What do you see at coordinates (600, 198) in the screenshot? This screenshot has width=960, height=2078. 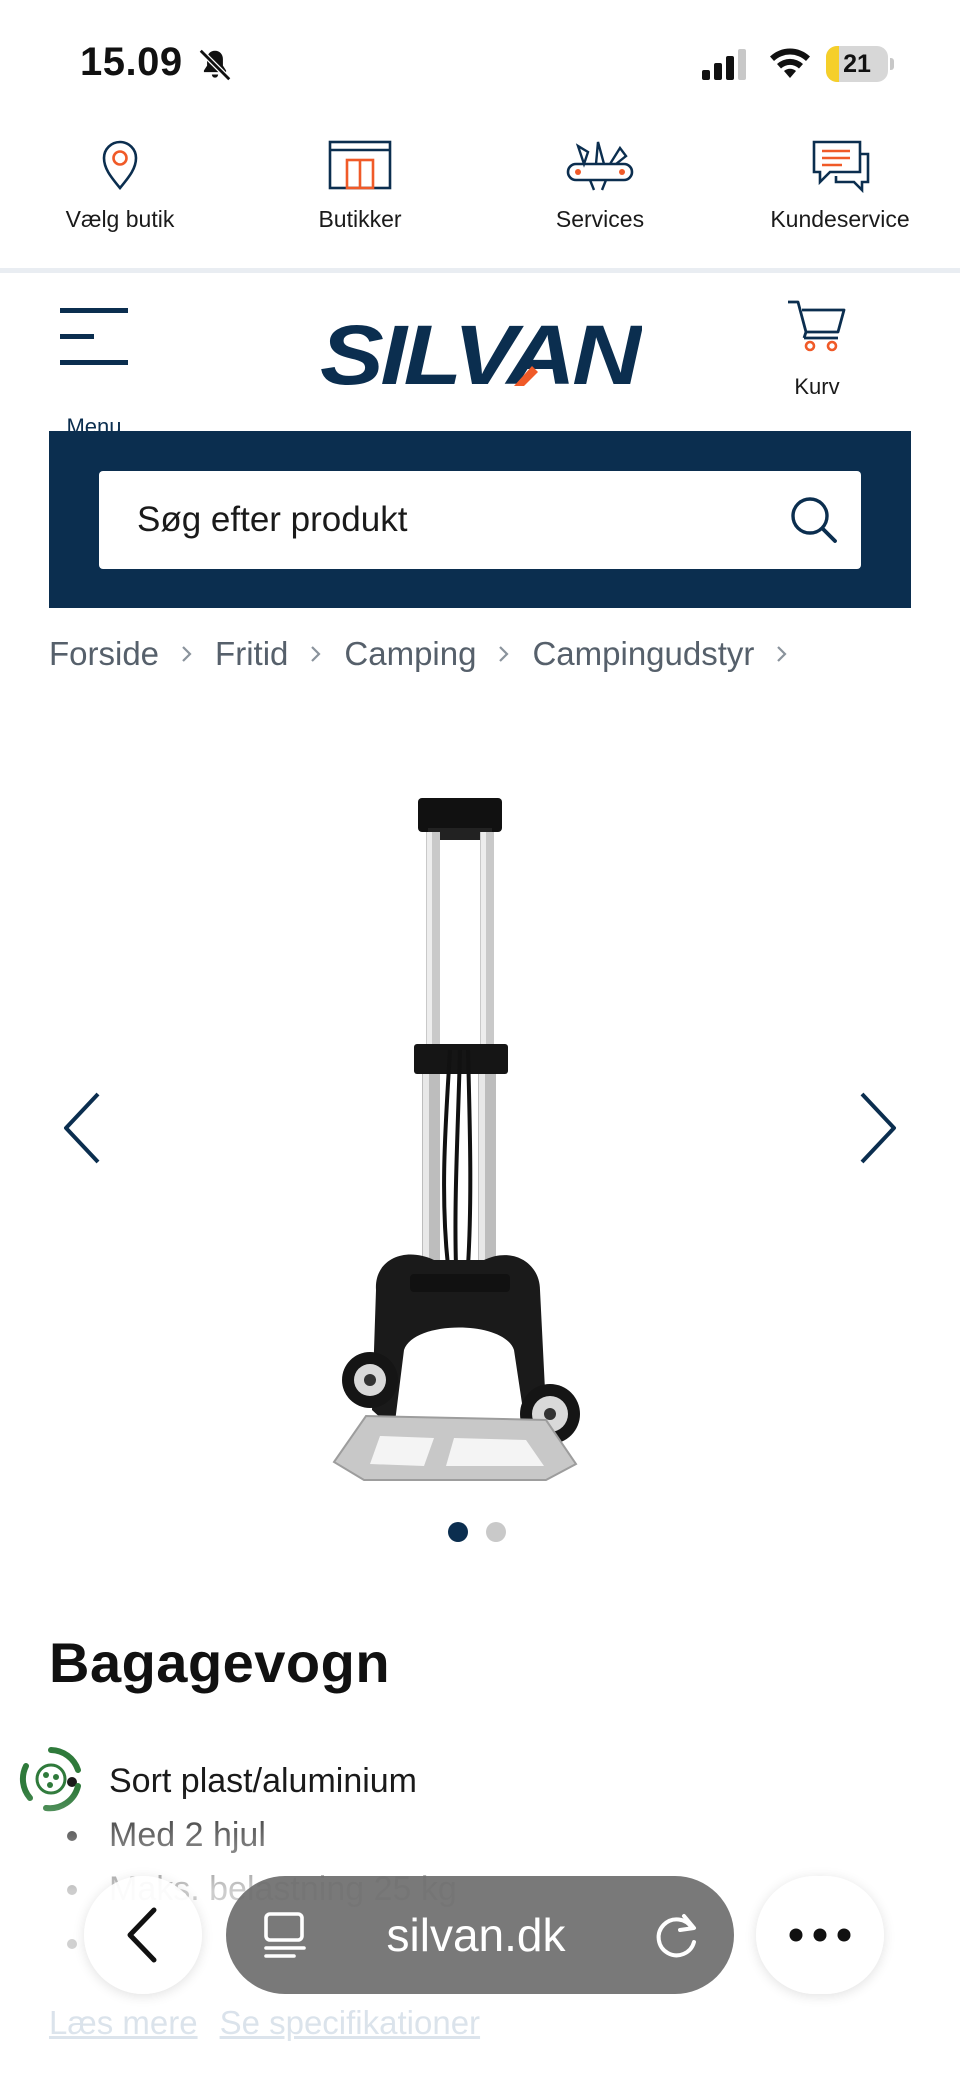 I see `utility-item-services: Services` at bounding box center [600, 198].